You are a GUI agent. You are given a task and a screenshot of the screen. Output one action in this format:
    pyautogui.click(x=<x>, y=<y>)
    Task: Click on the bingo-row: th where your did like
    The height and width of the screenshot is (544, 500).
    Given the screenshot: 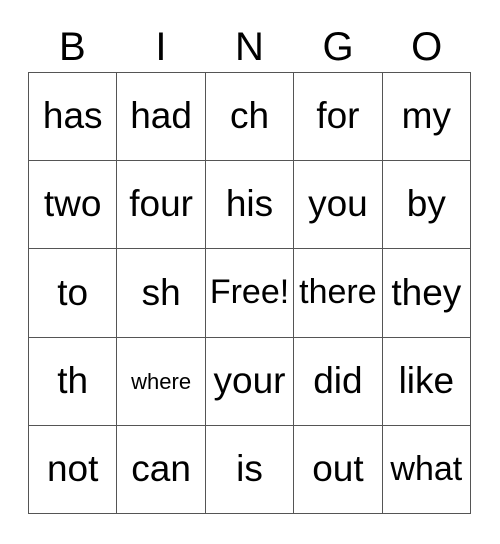 What is the action you would take?
    pyautogui.click(x=250, y=381)
    